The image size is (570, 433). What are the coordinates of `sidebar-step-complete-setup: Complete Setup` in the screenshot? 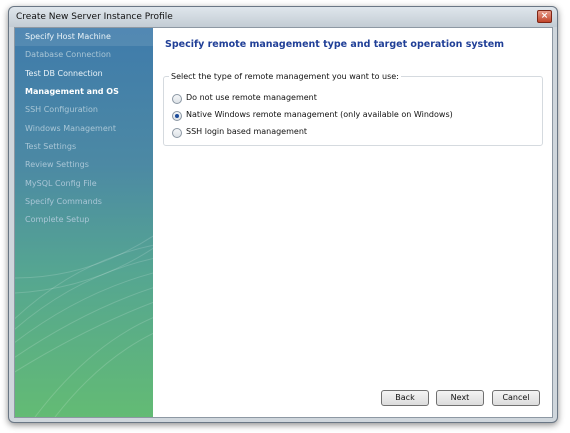 It's located at (57, 219).